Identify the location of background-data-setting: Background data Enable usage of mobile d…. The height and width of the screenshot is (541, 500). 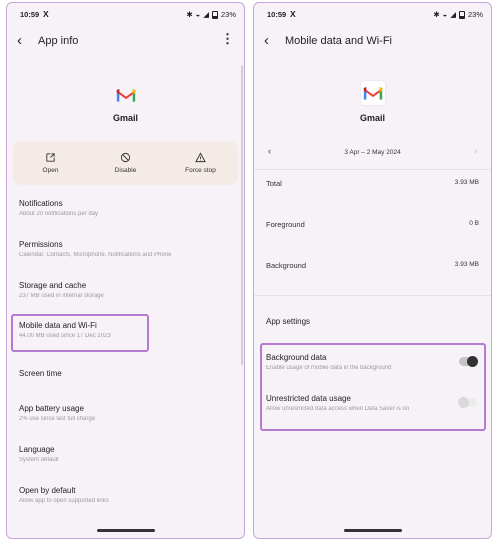
(358, 362).